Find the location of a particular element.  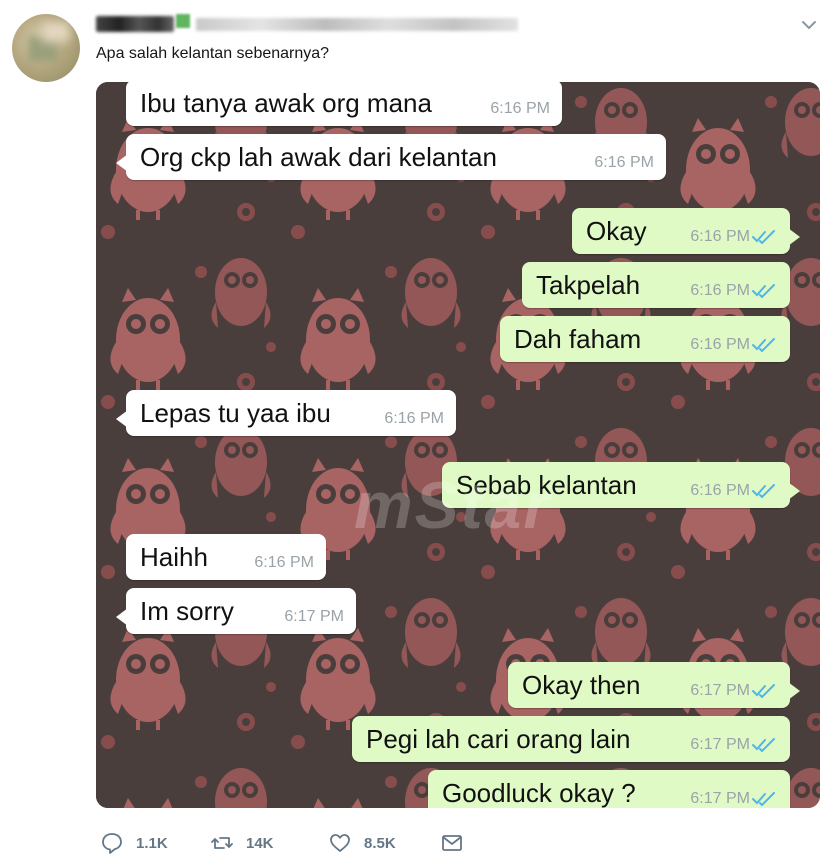

message-text: Lepas tu yaa ibu is located at coordinates (235, 412).